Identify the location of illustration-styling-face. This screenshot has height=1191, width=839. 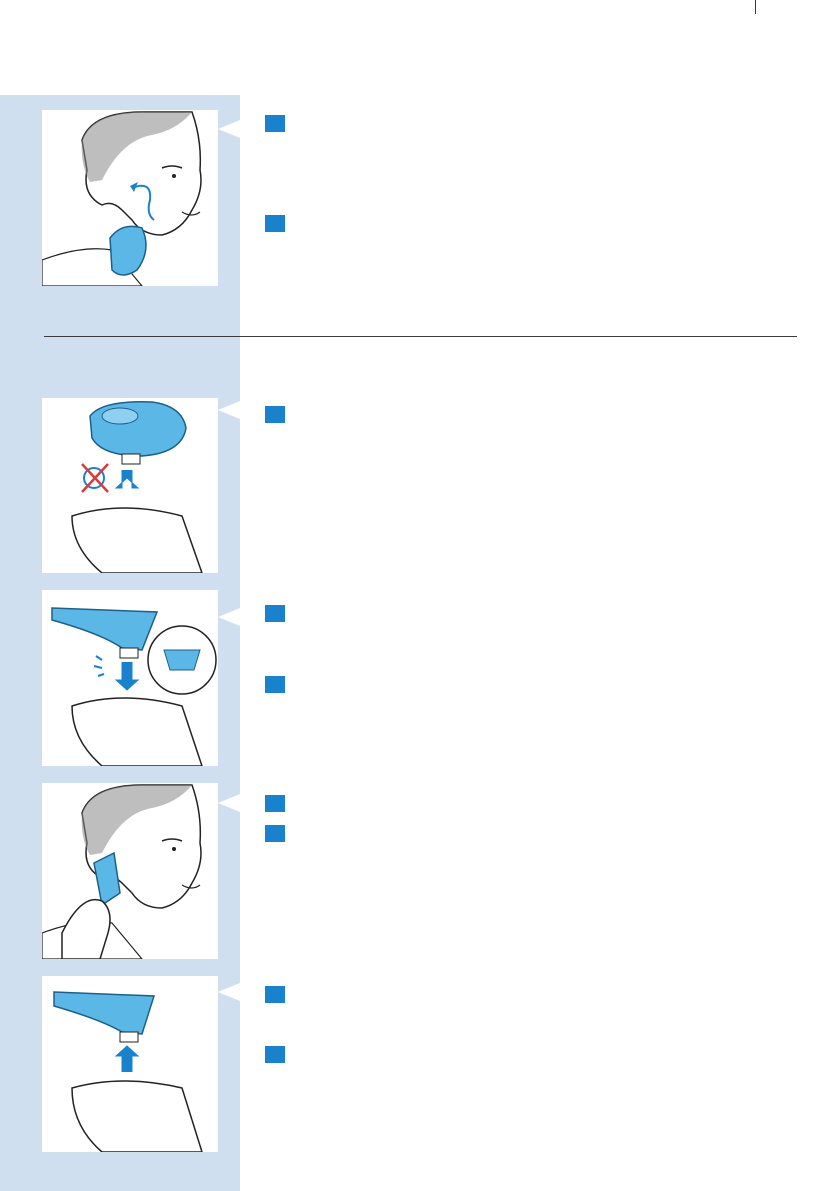
(130, 871).